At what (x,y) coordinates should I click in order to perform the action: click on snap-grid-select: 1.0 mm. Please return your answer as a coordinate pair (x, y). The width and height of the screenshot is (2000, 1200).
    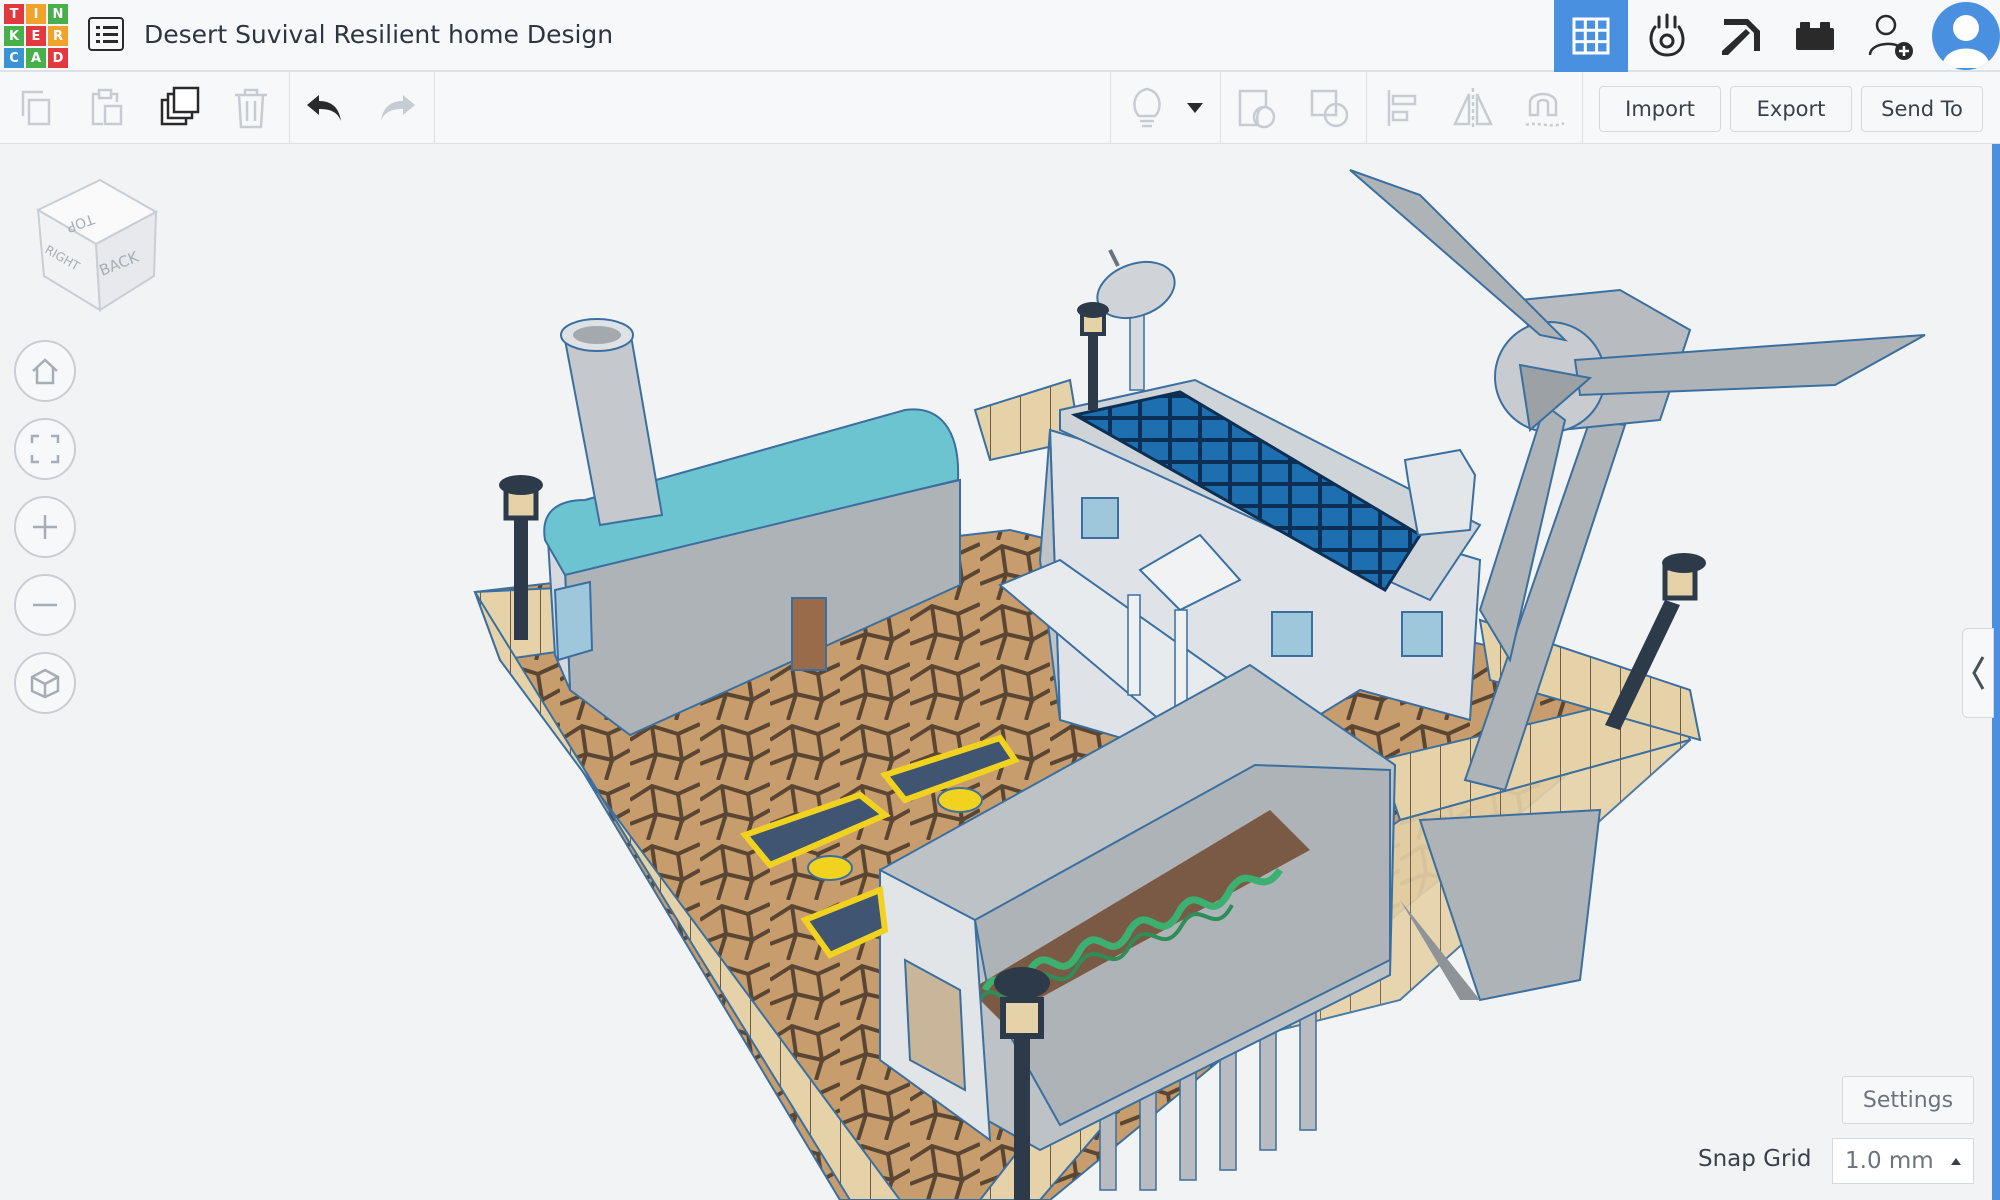
    Looking at the image, I should click on (1903, 1161).